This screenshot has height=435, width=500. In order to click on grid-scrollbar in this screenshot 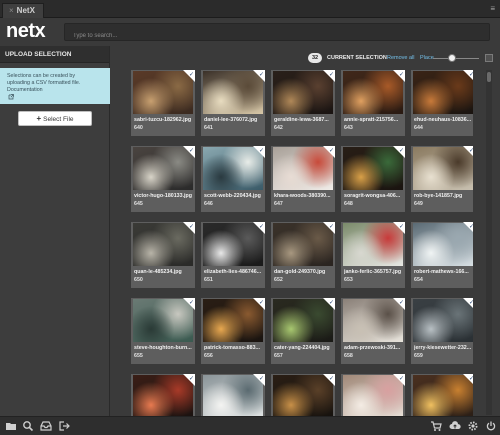, I will do `click(489, 242)`.